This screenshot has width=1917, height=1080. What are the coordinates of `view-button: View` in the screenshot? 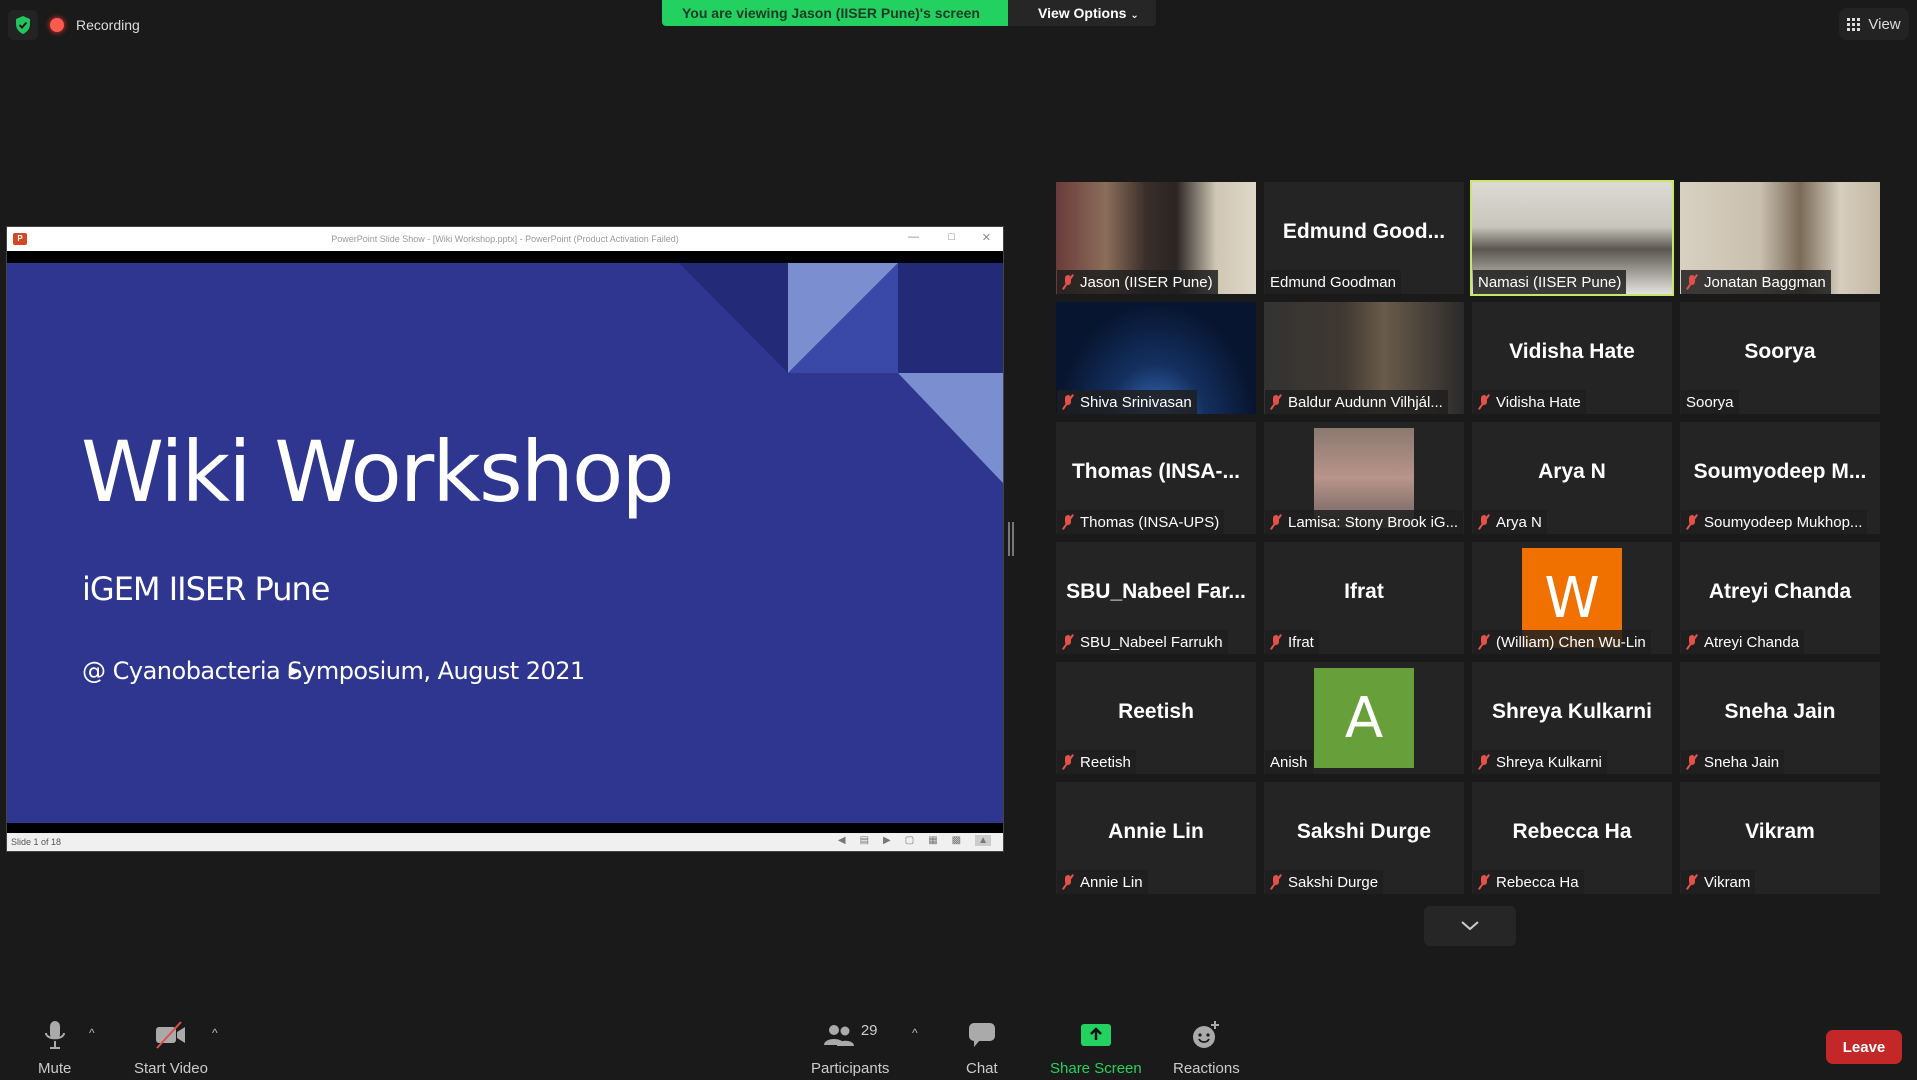 It's located at (1874, 24).